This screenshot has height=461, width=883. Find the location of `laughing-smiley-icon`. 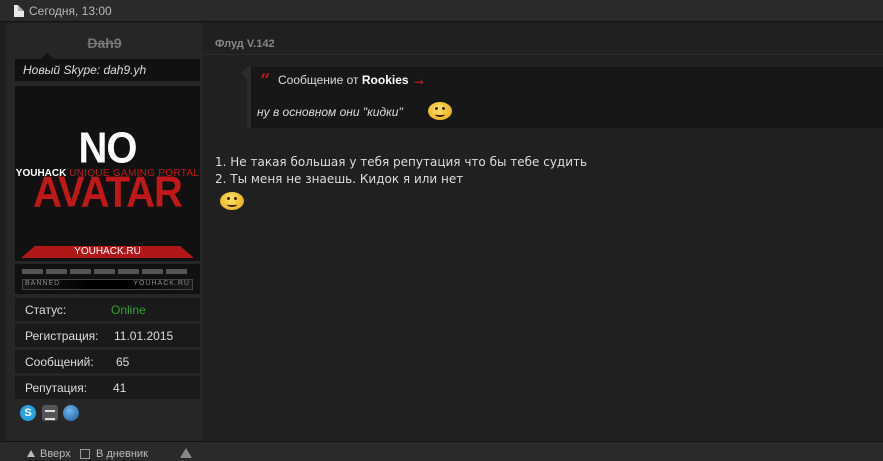

laughing-smiley-icon is located at coordinates (440, 111).